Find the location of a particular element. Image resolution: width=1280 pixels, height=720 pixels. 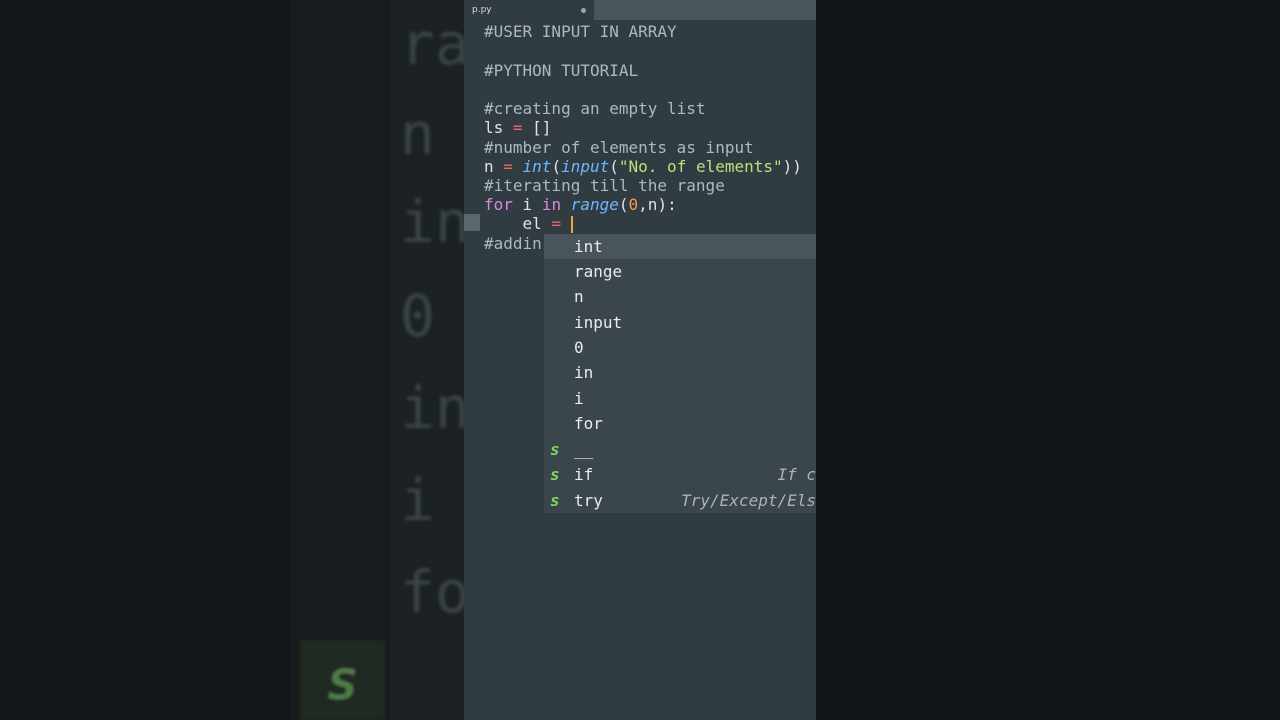

autocomplete-item-label: n is located at coordinates (579, 296).